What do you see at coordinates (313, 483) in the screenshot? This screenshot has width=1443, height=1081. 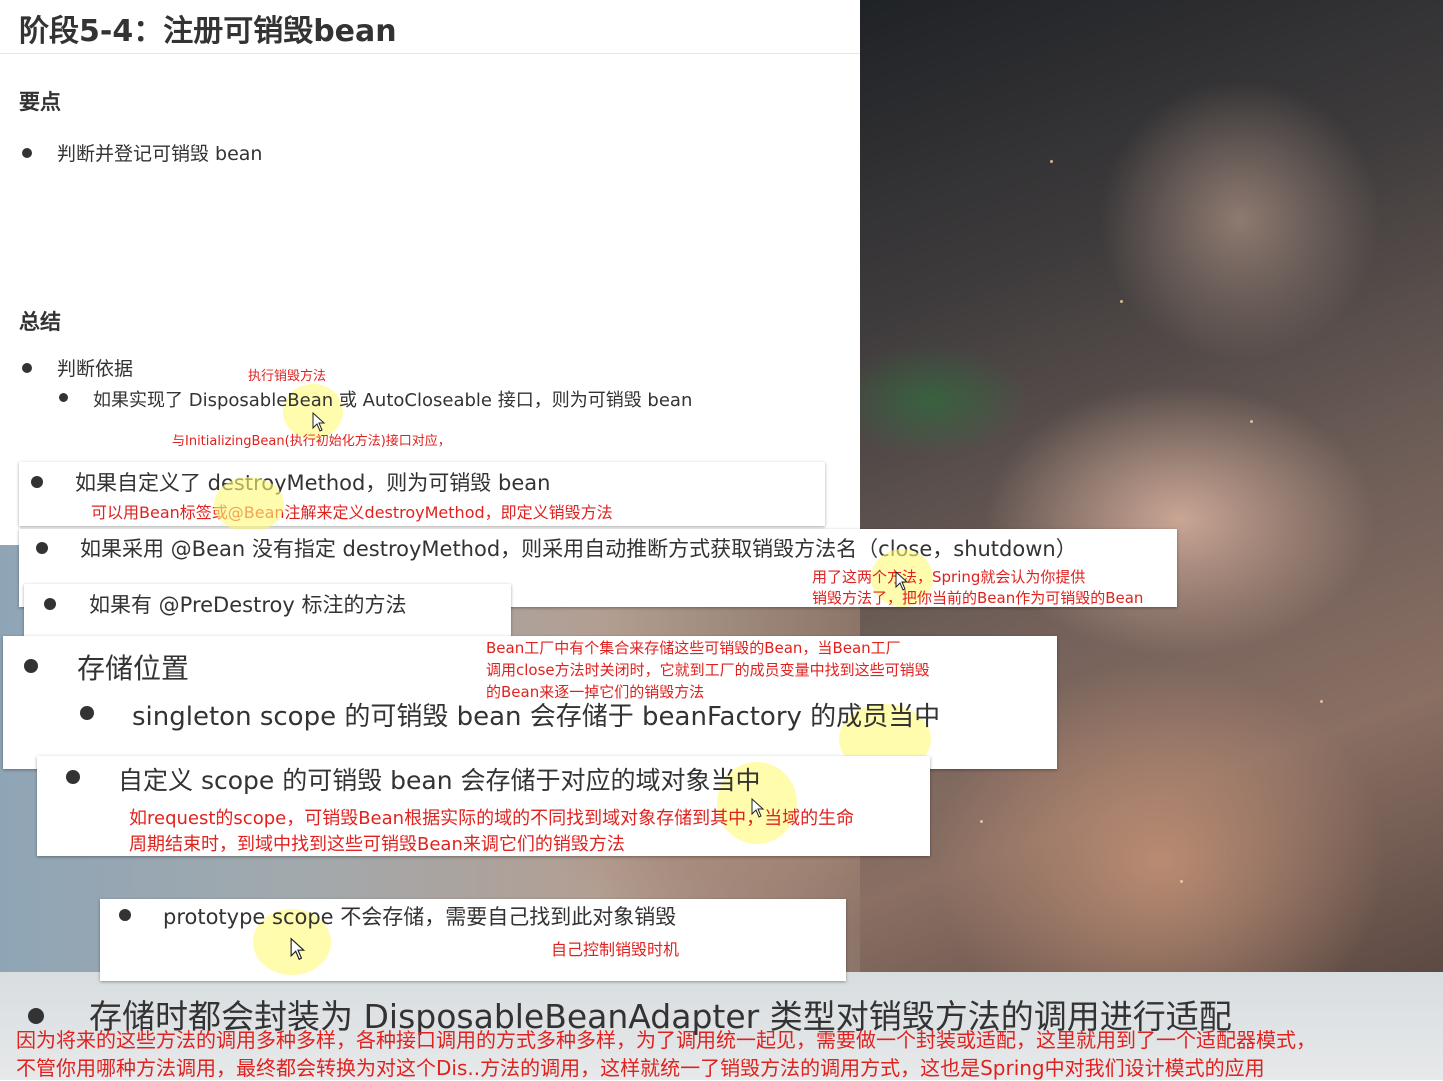 I see `basis-2: 如果自定义了 destroyMethod，则为可销毁 bean` at bounding box center [313, 483].